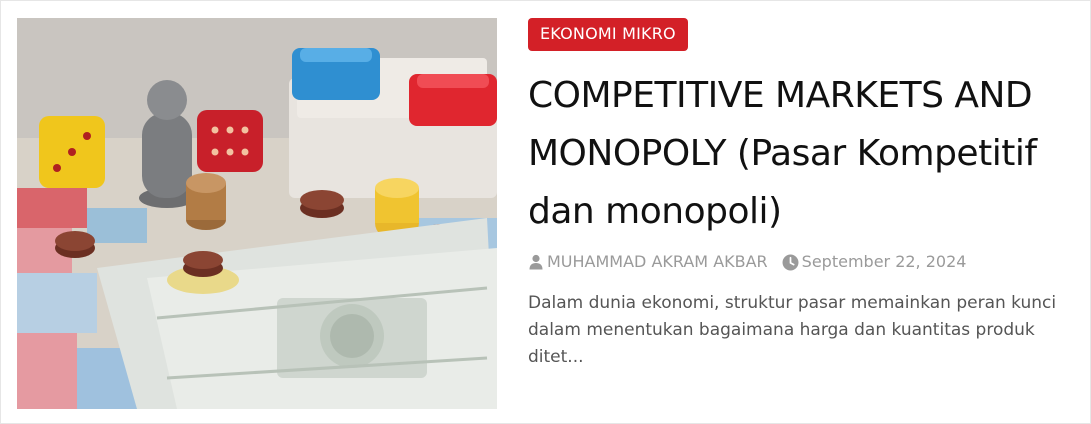 The image size is (1091, 424). Describe the element at coordinates (536, 262) in the screenshot. I see `user-icon` at that location.